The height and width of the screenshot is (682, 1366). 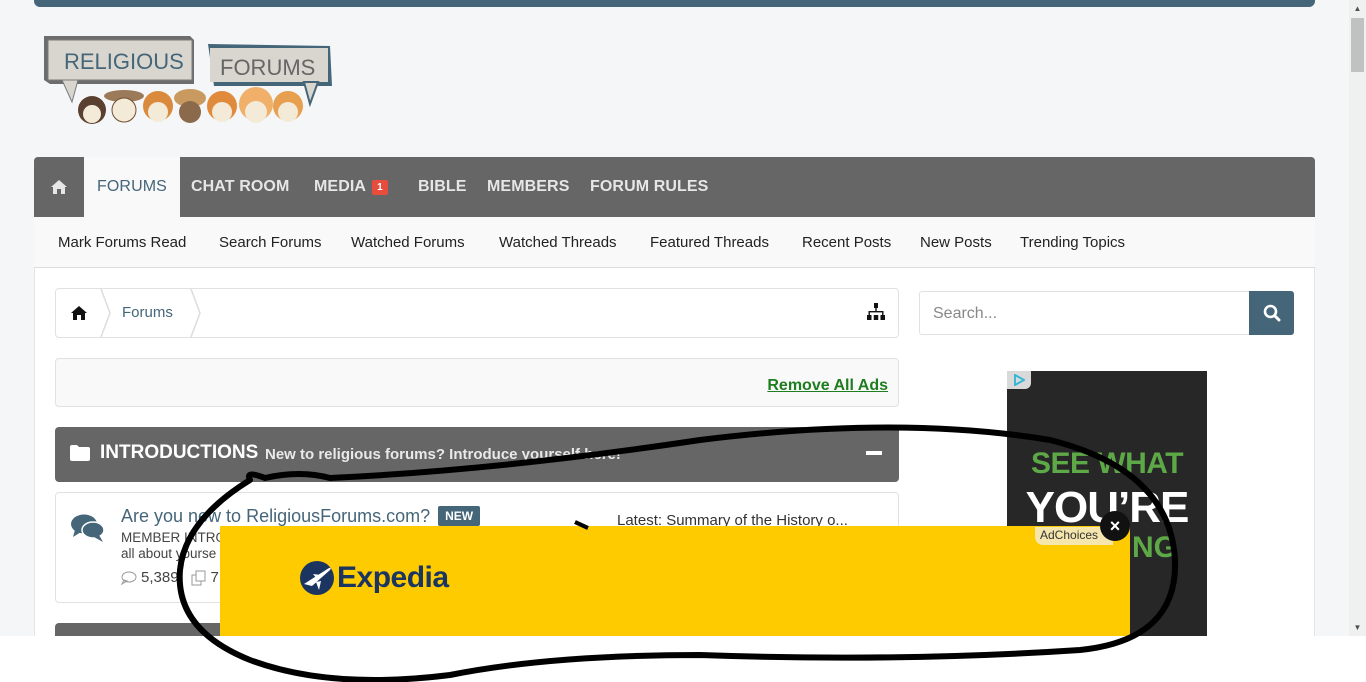 I want to click on site-logo: RELIGIOUS FORUMS, so click(x=188, y=80).